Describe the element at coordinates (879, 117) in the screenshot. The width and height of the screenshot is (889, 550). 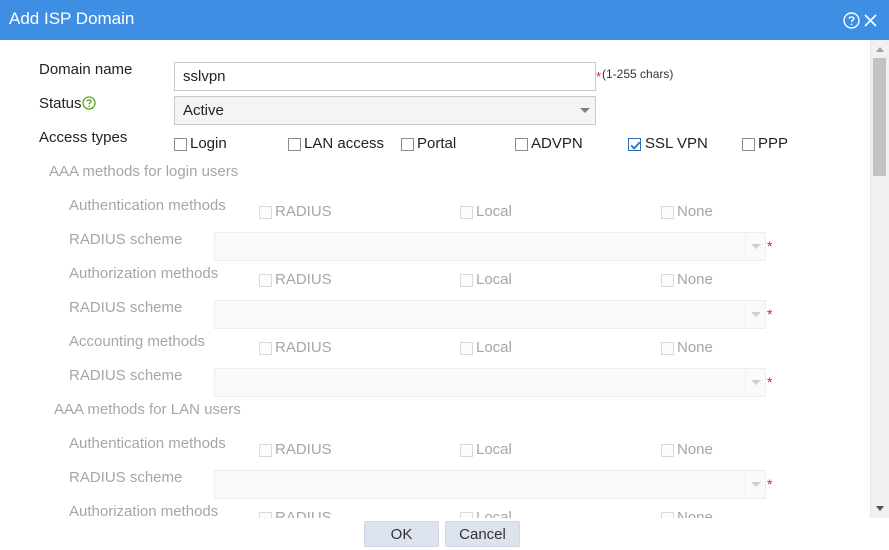
I see `scrollbar-thumb` at that location.